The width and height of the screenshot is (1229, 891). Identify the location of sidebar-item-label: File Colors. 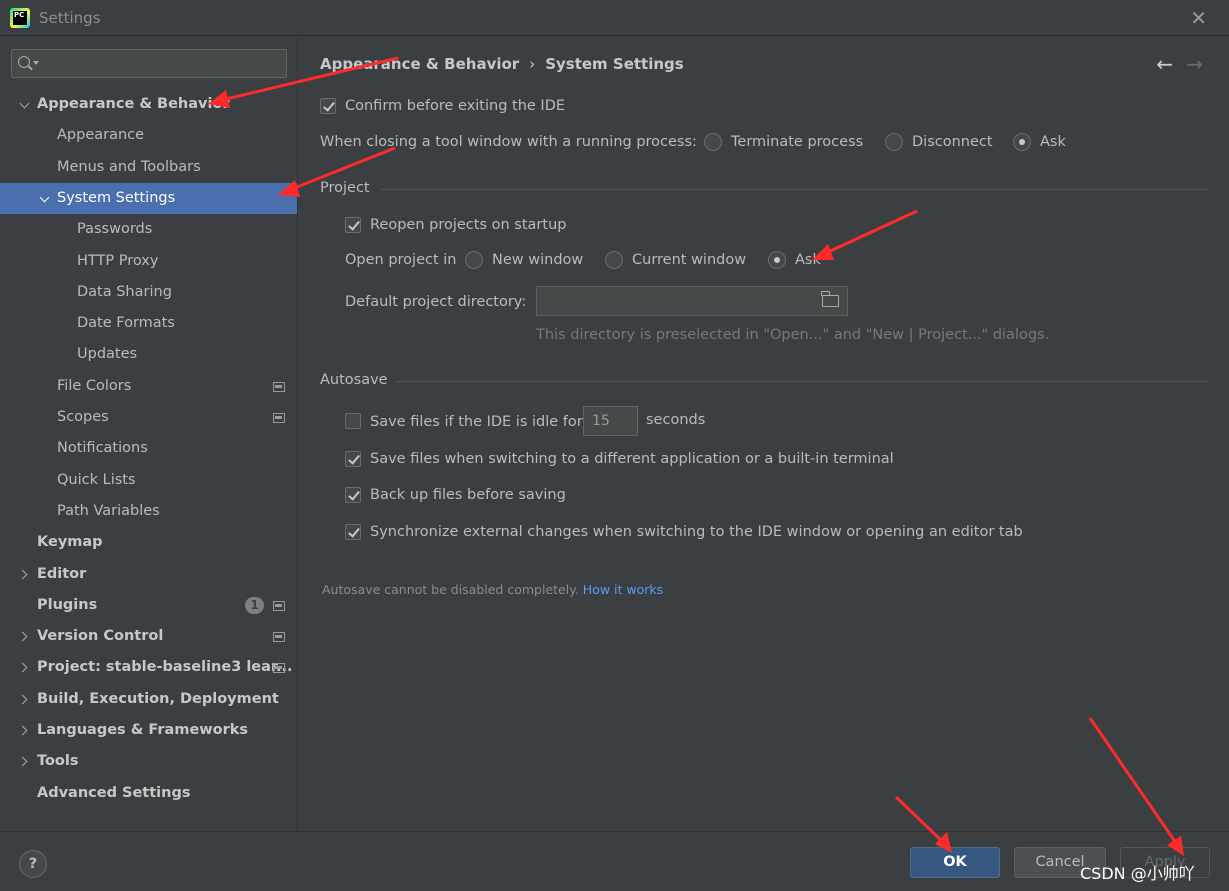
(94, 385).